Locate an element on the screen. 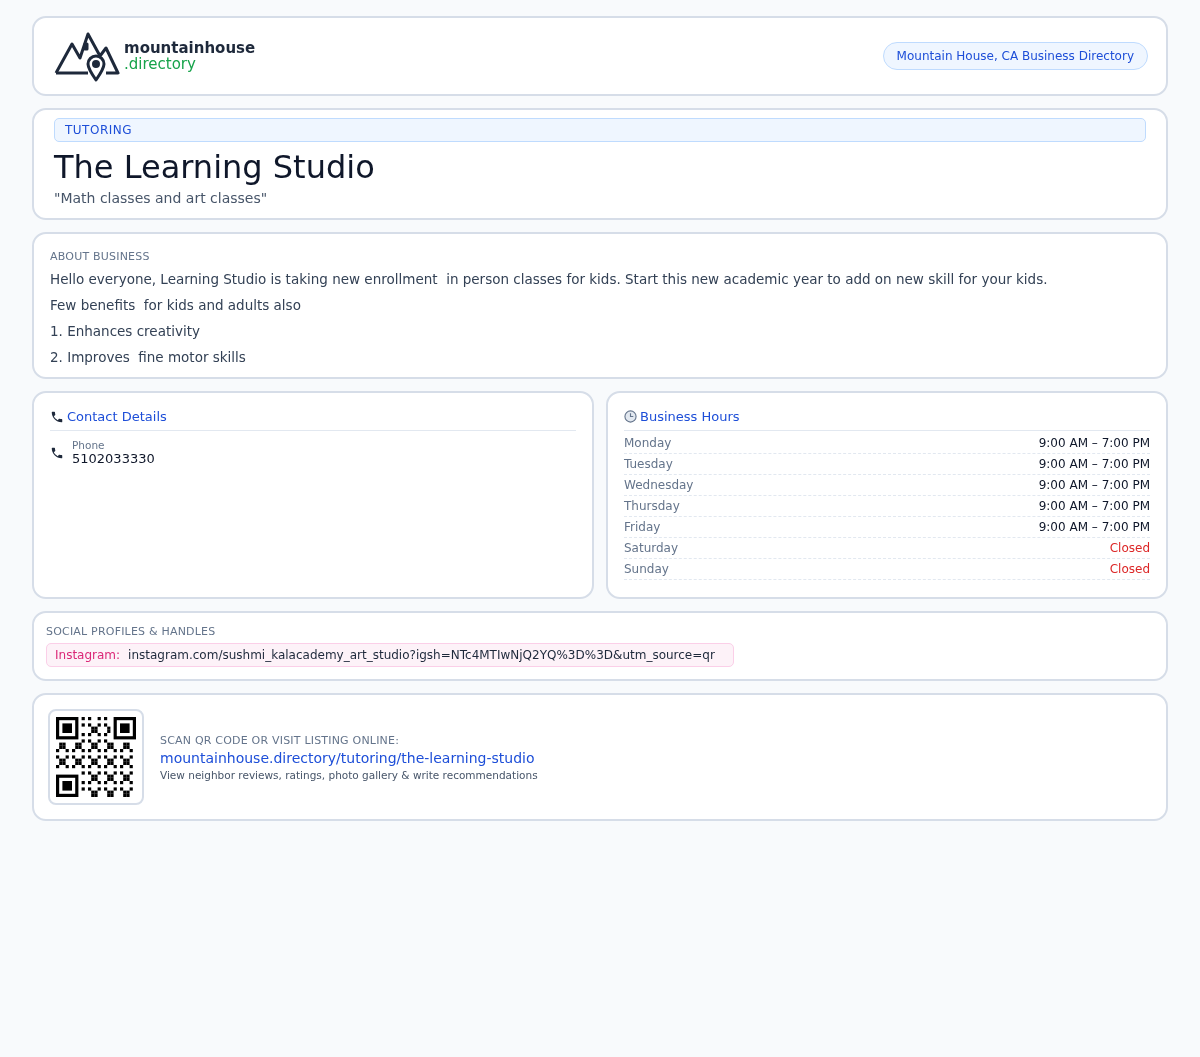 This screenshot has height=1057, width=1200. section-label: SCAN QR CODE OR VISIT LISTING ONLINE: is located at coordinates (280, 740).